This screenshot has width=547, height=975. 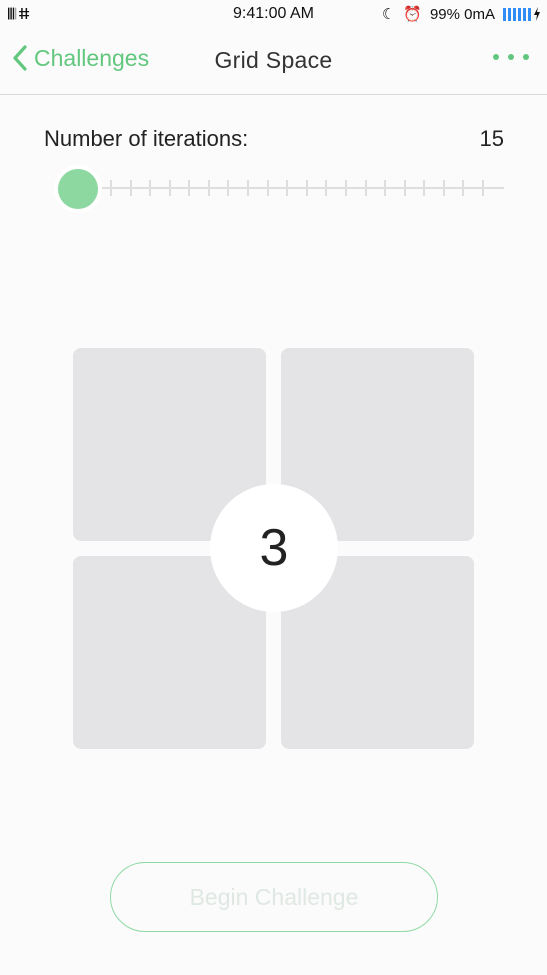 I want to click on status-bar: 𝄃𝄃𝄃 ⵌ 9:41:00 AM ☾ ⏰ 99% 0mA, so click(x=273, y=15).